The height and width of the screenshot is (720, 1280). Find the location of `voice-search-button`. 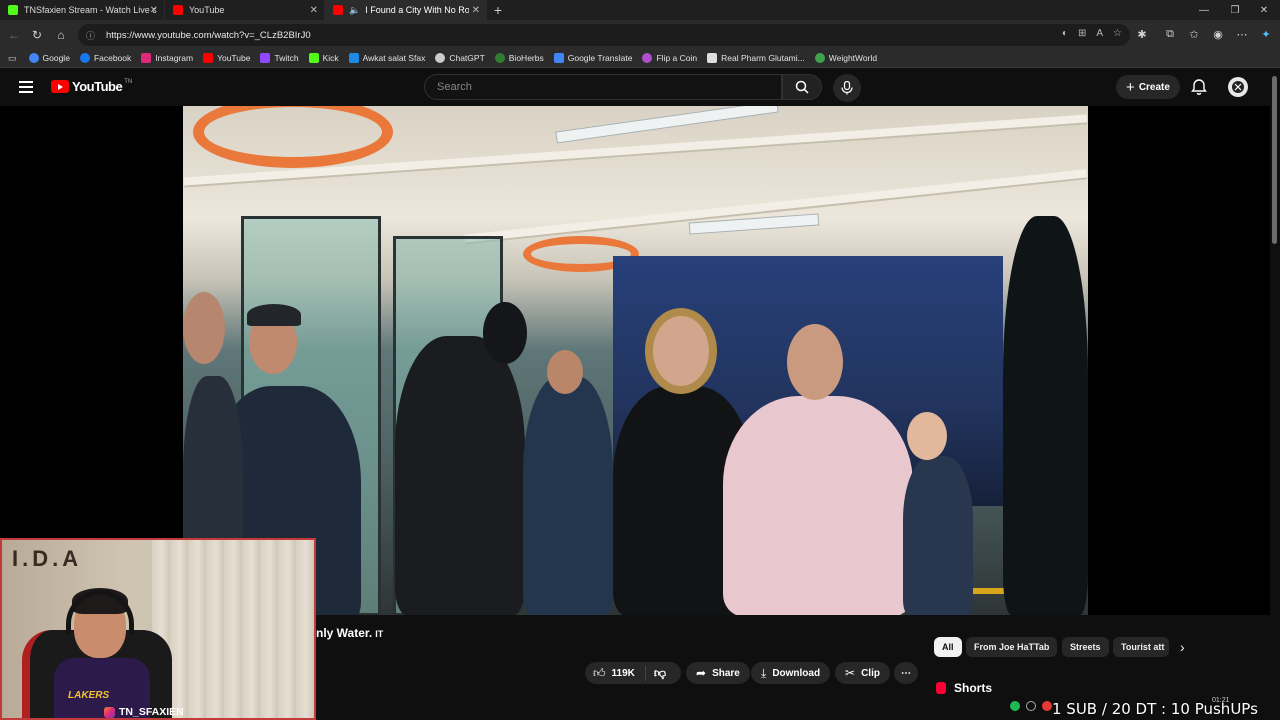

voice-search-button is located at coordinates (847, 88).